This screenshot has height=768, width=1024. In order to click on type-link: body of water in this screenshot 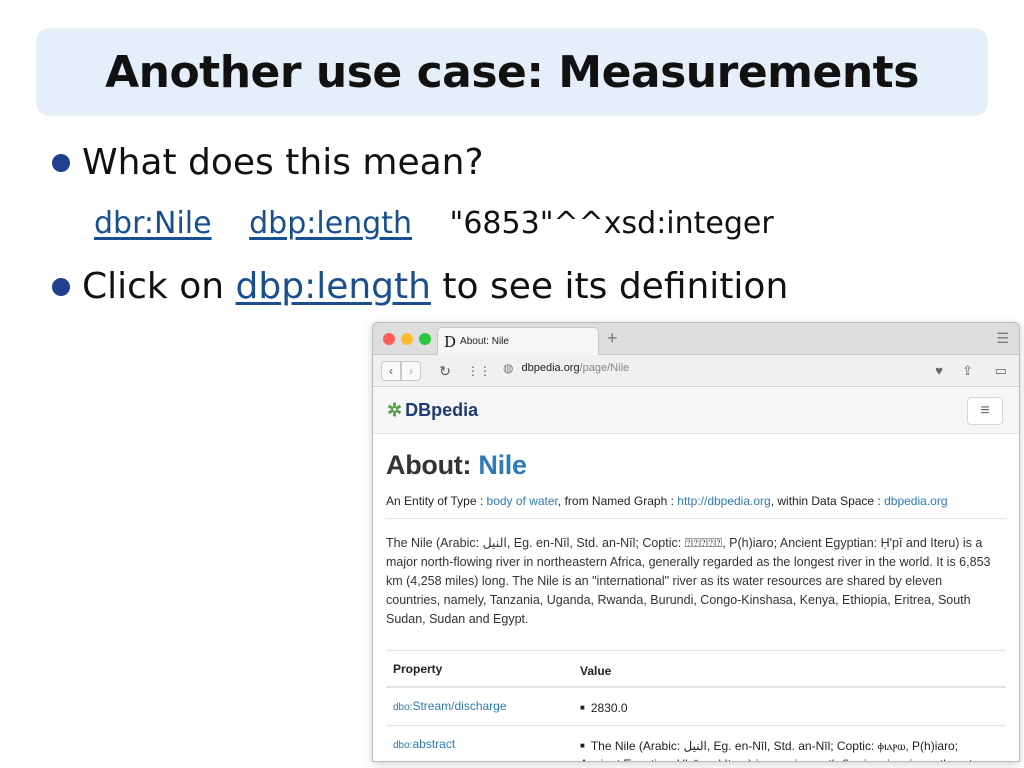, I will do `click(522, 501)`.